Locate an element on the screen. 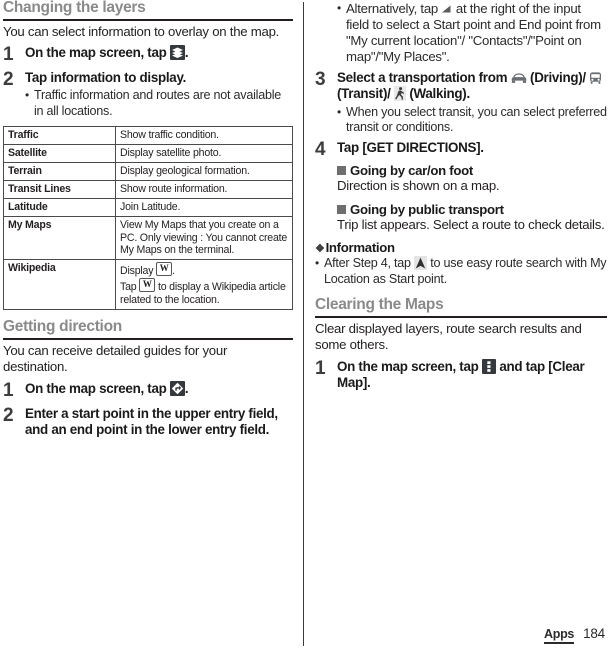 The height and width of the screenshot is (648, 609). subheading-going-by-transport: Going by public transport is located at coordinates (472, 209).